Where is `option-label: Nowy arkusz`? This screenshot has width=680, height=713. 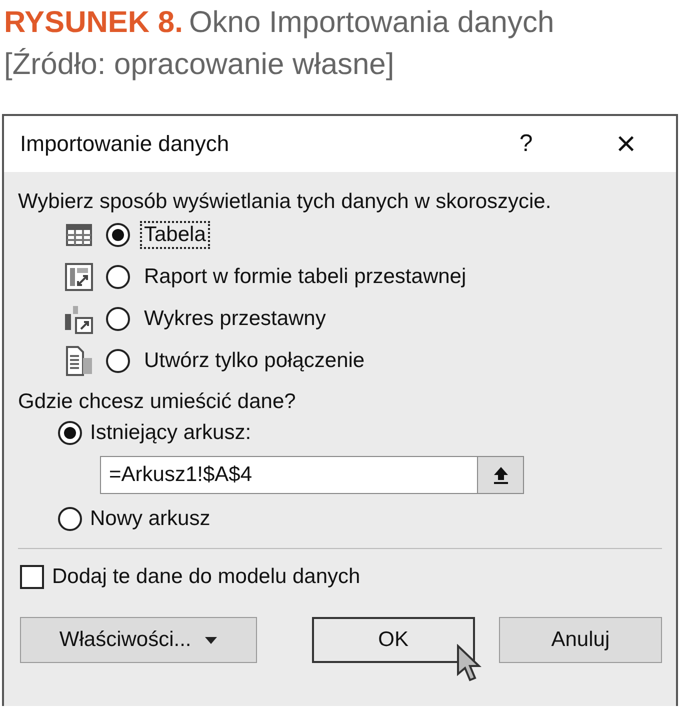 option-label: Nowy arkusz is located at coordinates (150, 519).